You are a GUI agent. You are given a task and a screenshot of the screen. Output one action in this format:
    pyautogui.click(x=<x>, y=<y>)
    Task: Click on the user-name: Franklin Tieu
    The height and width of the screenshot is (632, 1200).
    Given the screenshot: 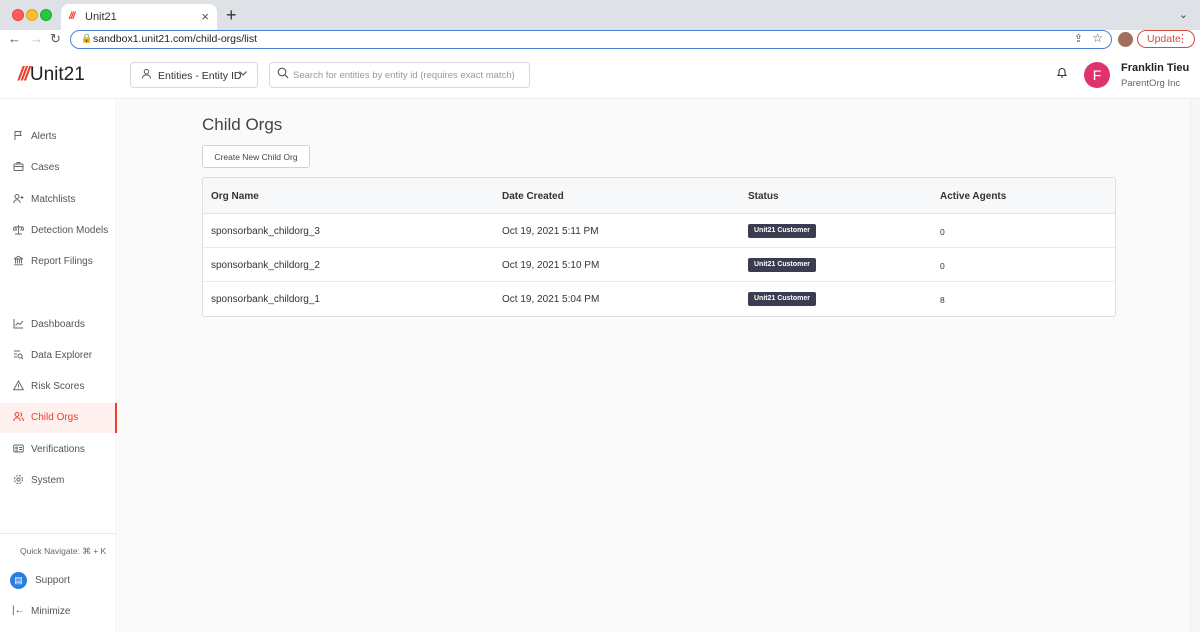 What is the action you would take?
    pyautogui.click(x=1155, y=68)
    